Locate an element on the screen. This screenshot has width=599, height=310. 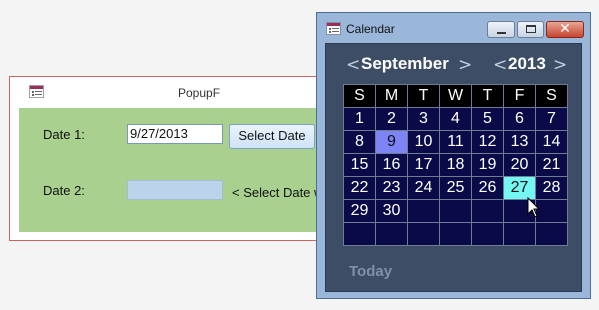
day-cell: 15 is located at coordinates (359, 165).